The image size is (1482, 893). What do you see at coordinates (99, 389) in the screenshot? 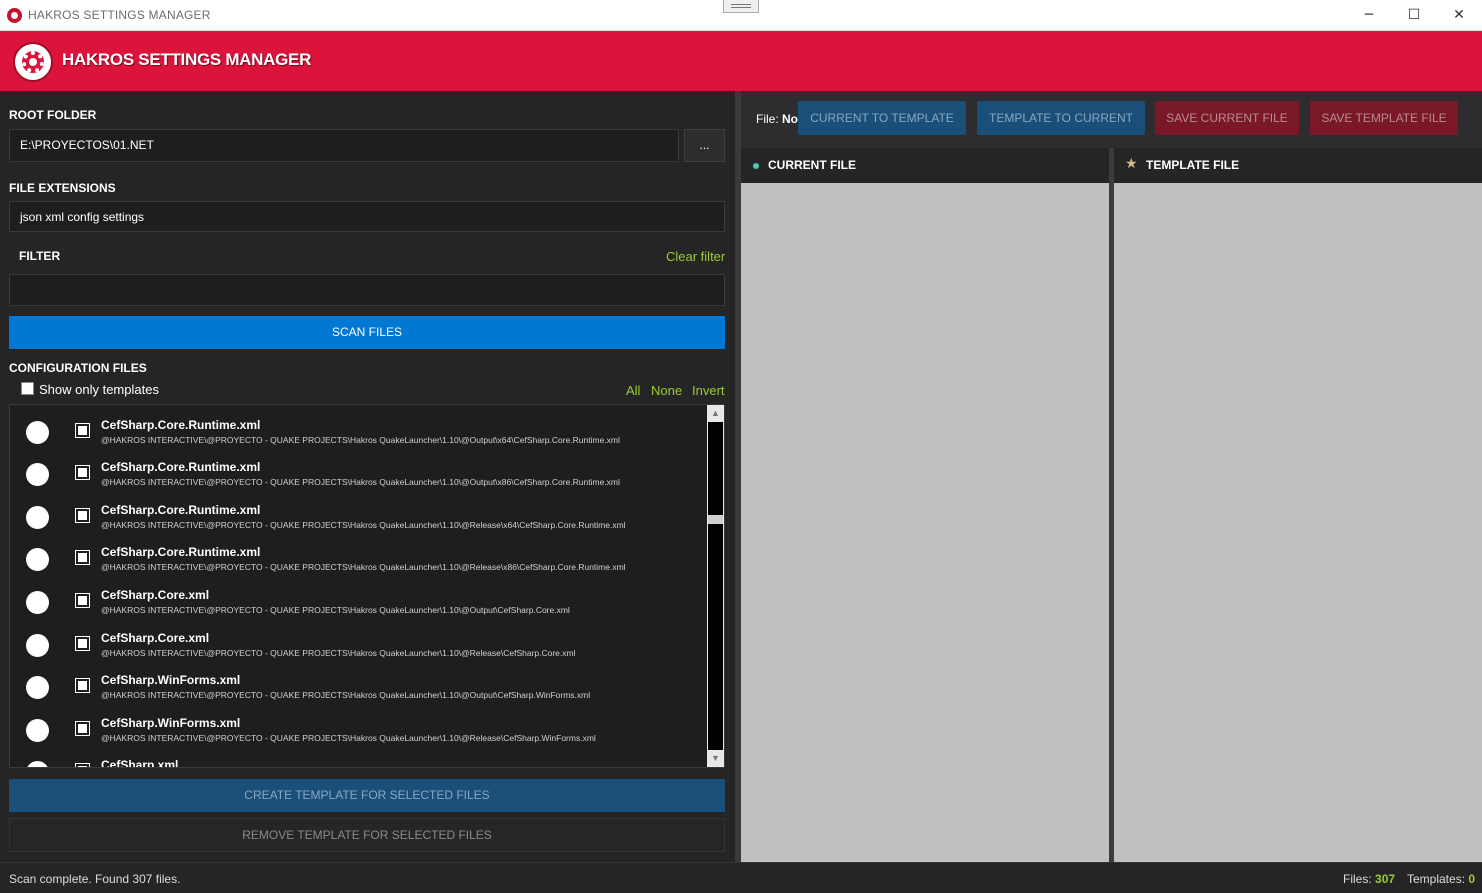
I see `show-only-templates-label: Show only templates` at bounding box center [99, 389].